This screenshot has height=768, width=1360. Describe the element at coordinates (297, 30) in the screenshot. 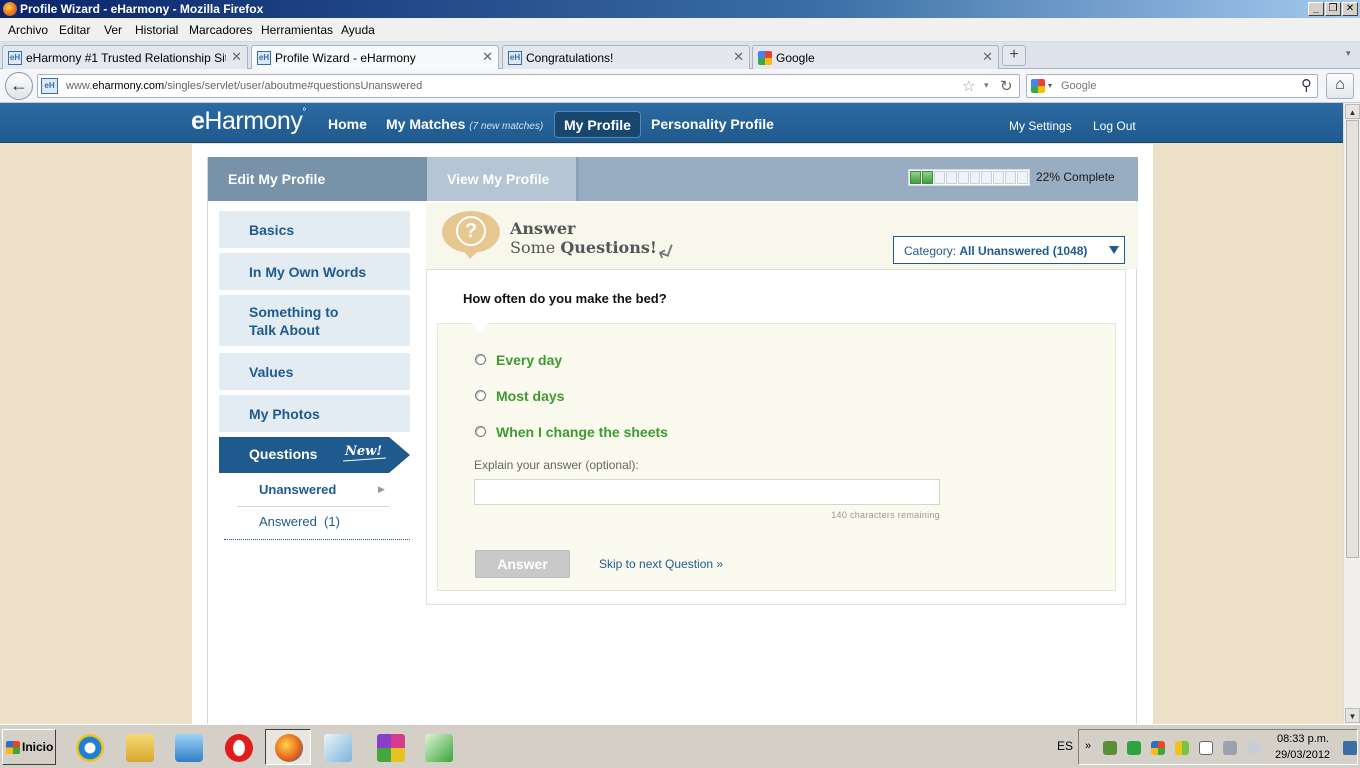

I see `menu-herramientas: Herramientas` at that location.